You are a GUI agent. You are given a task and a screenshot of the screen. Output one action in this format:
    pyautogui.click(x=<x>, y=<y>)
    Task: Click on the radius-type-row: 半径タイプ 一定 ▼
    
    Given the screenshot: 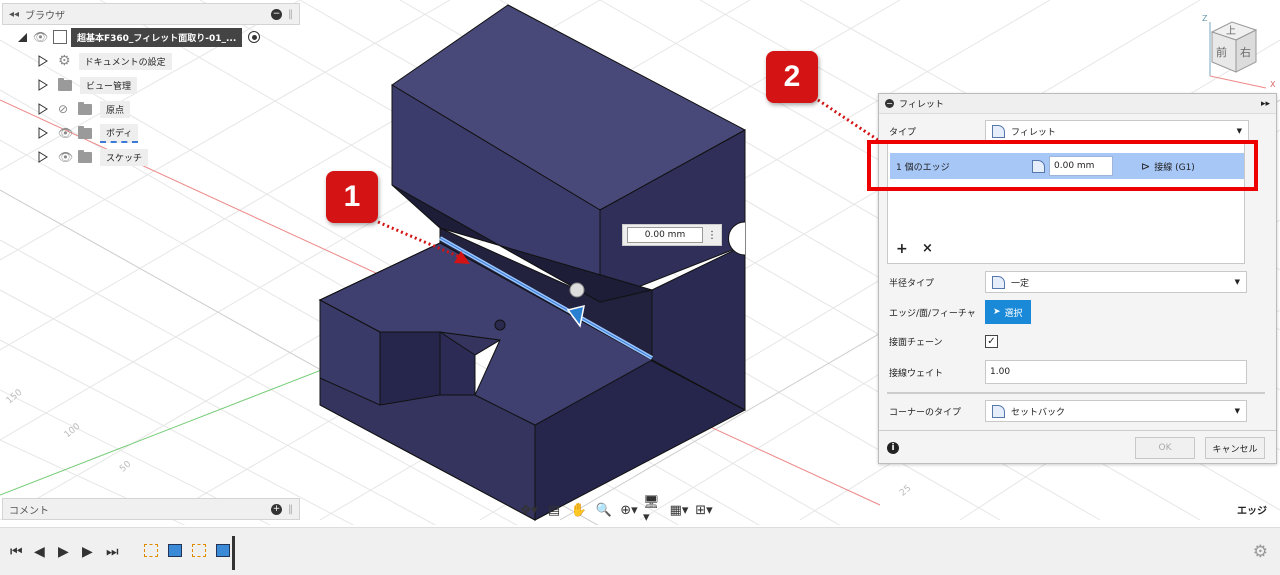 What is the action you would take?
    pyautogui.click(x=1068, y=282)
    